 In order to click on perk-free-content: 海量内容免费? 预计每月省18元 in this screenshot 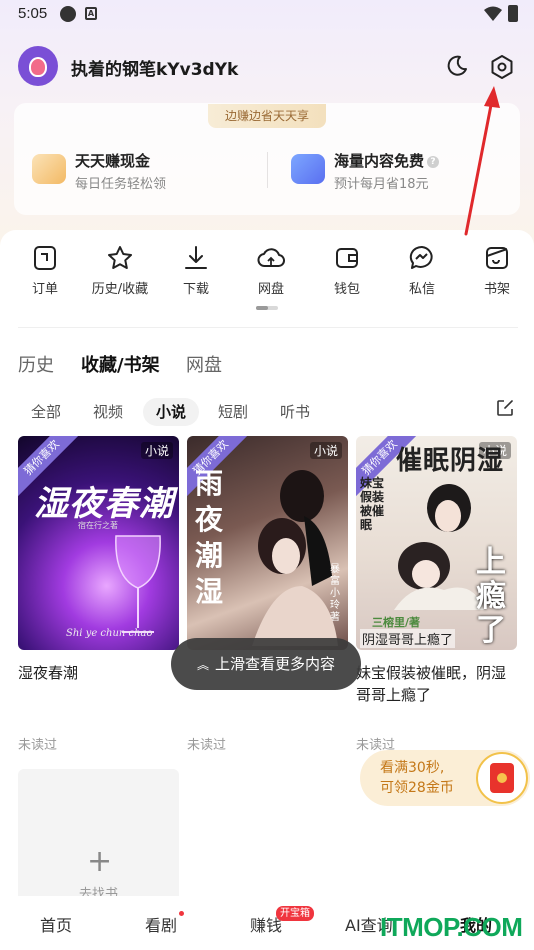, I will do `click(401, 172)`.